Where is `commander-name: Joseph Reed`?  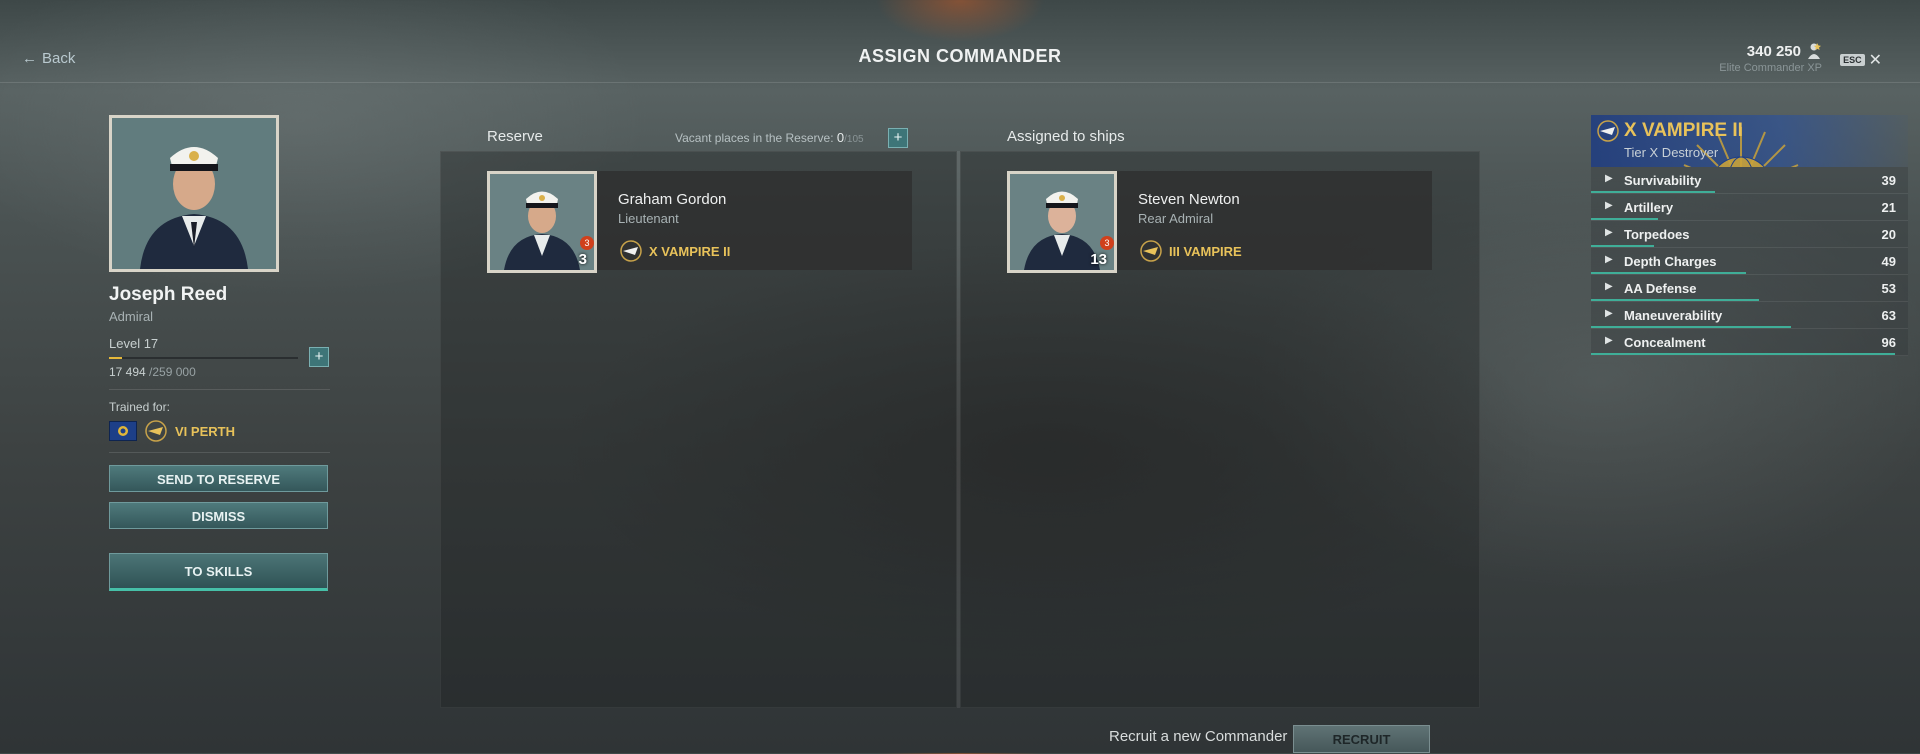 commander-name: Joseph Reed is located at coordinates (168, 294).